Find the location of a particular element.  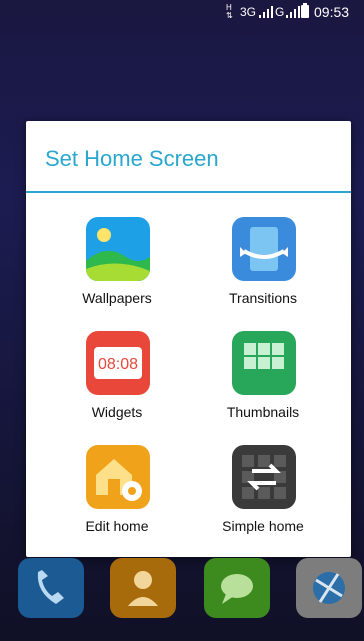

transitions-option: Transitions is located at coordinates (263, 260).